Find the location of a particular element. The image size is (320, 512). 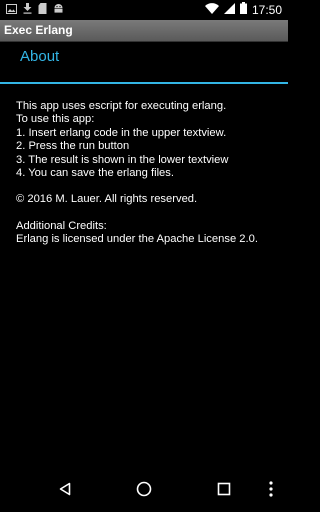

home-icon is located at coordinates (144, 491).